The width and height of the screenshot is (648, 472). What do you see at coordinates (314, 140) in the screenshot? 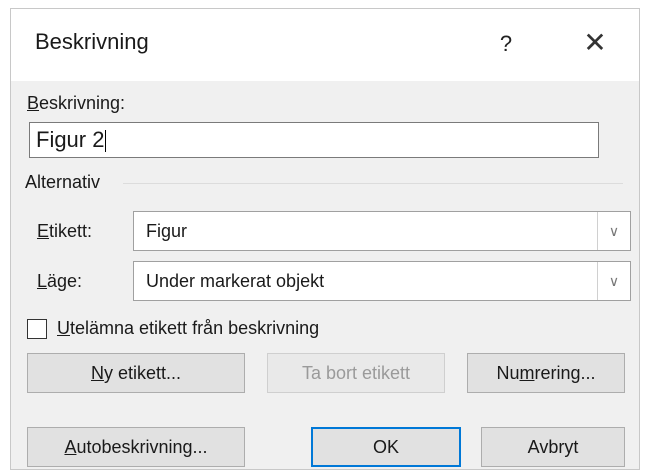
I see `caption-input: Figur 2` at bounding box center [314, 140].